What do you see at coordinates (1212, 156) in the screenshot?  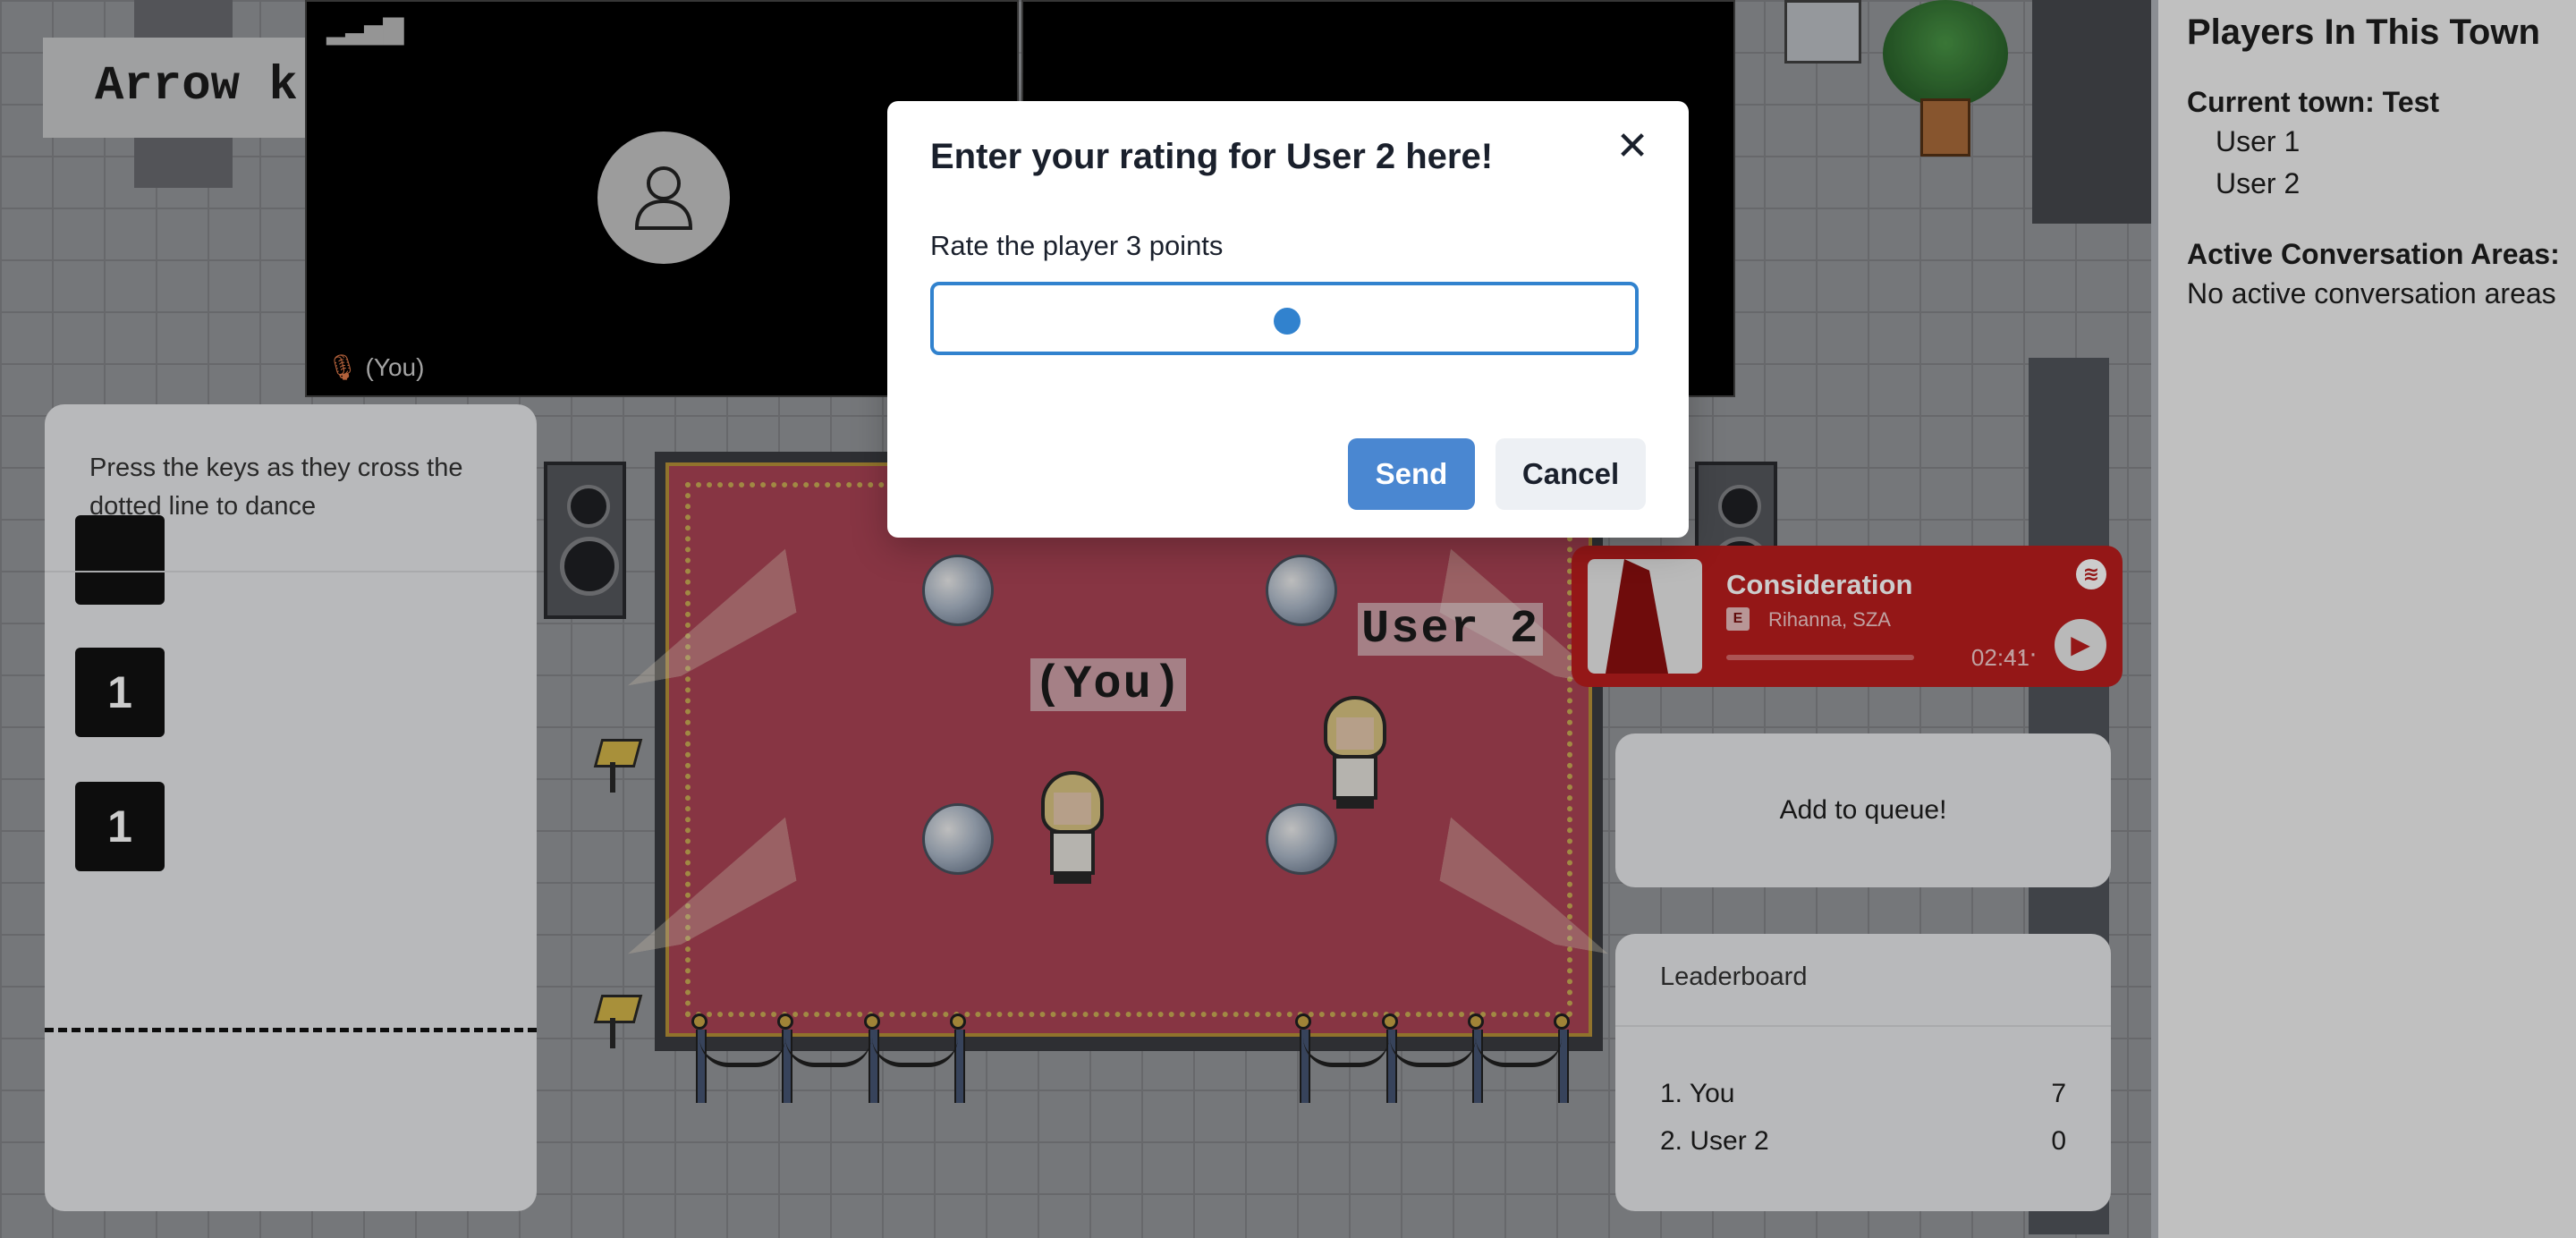 I see `modal-title: Enter your rating for User 2 here!` at bounding box center [1212, 156].